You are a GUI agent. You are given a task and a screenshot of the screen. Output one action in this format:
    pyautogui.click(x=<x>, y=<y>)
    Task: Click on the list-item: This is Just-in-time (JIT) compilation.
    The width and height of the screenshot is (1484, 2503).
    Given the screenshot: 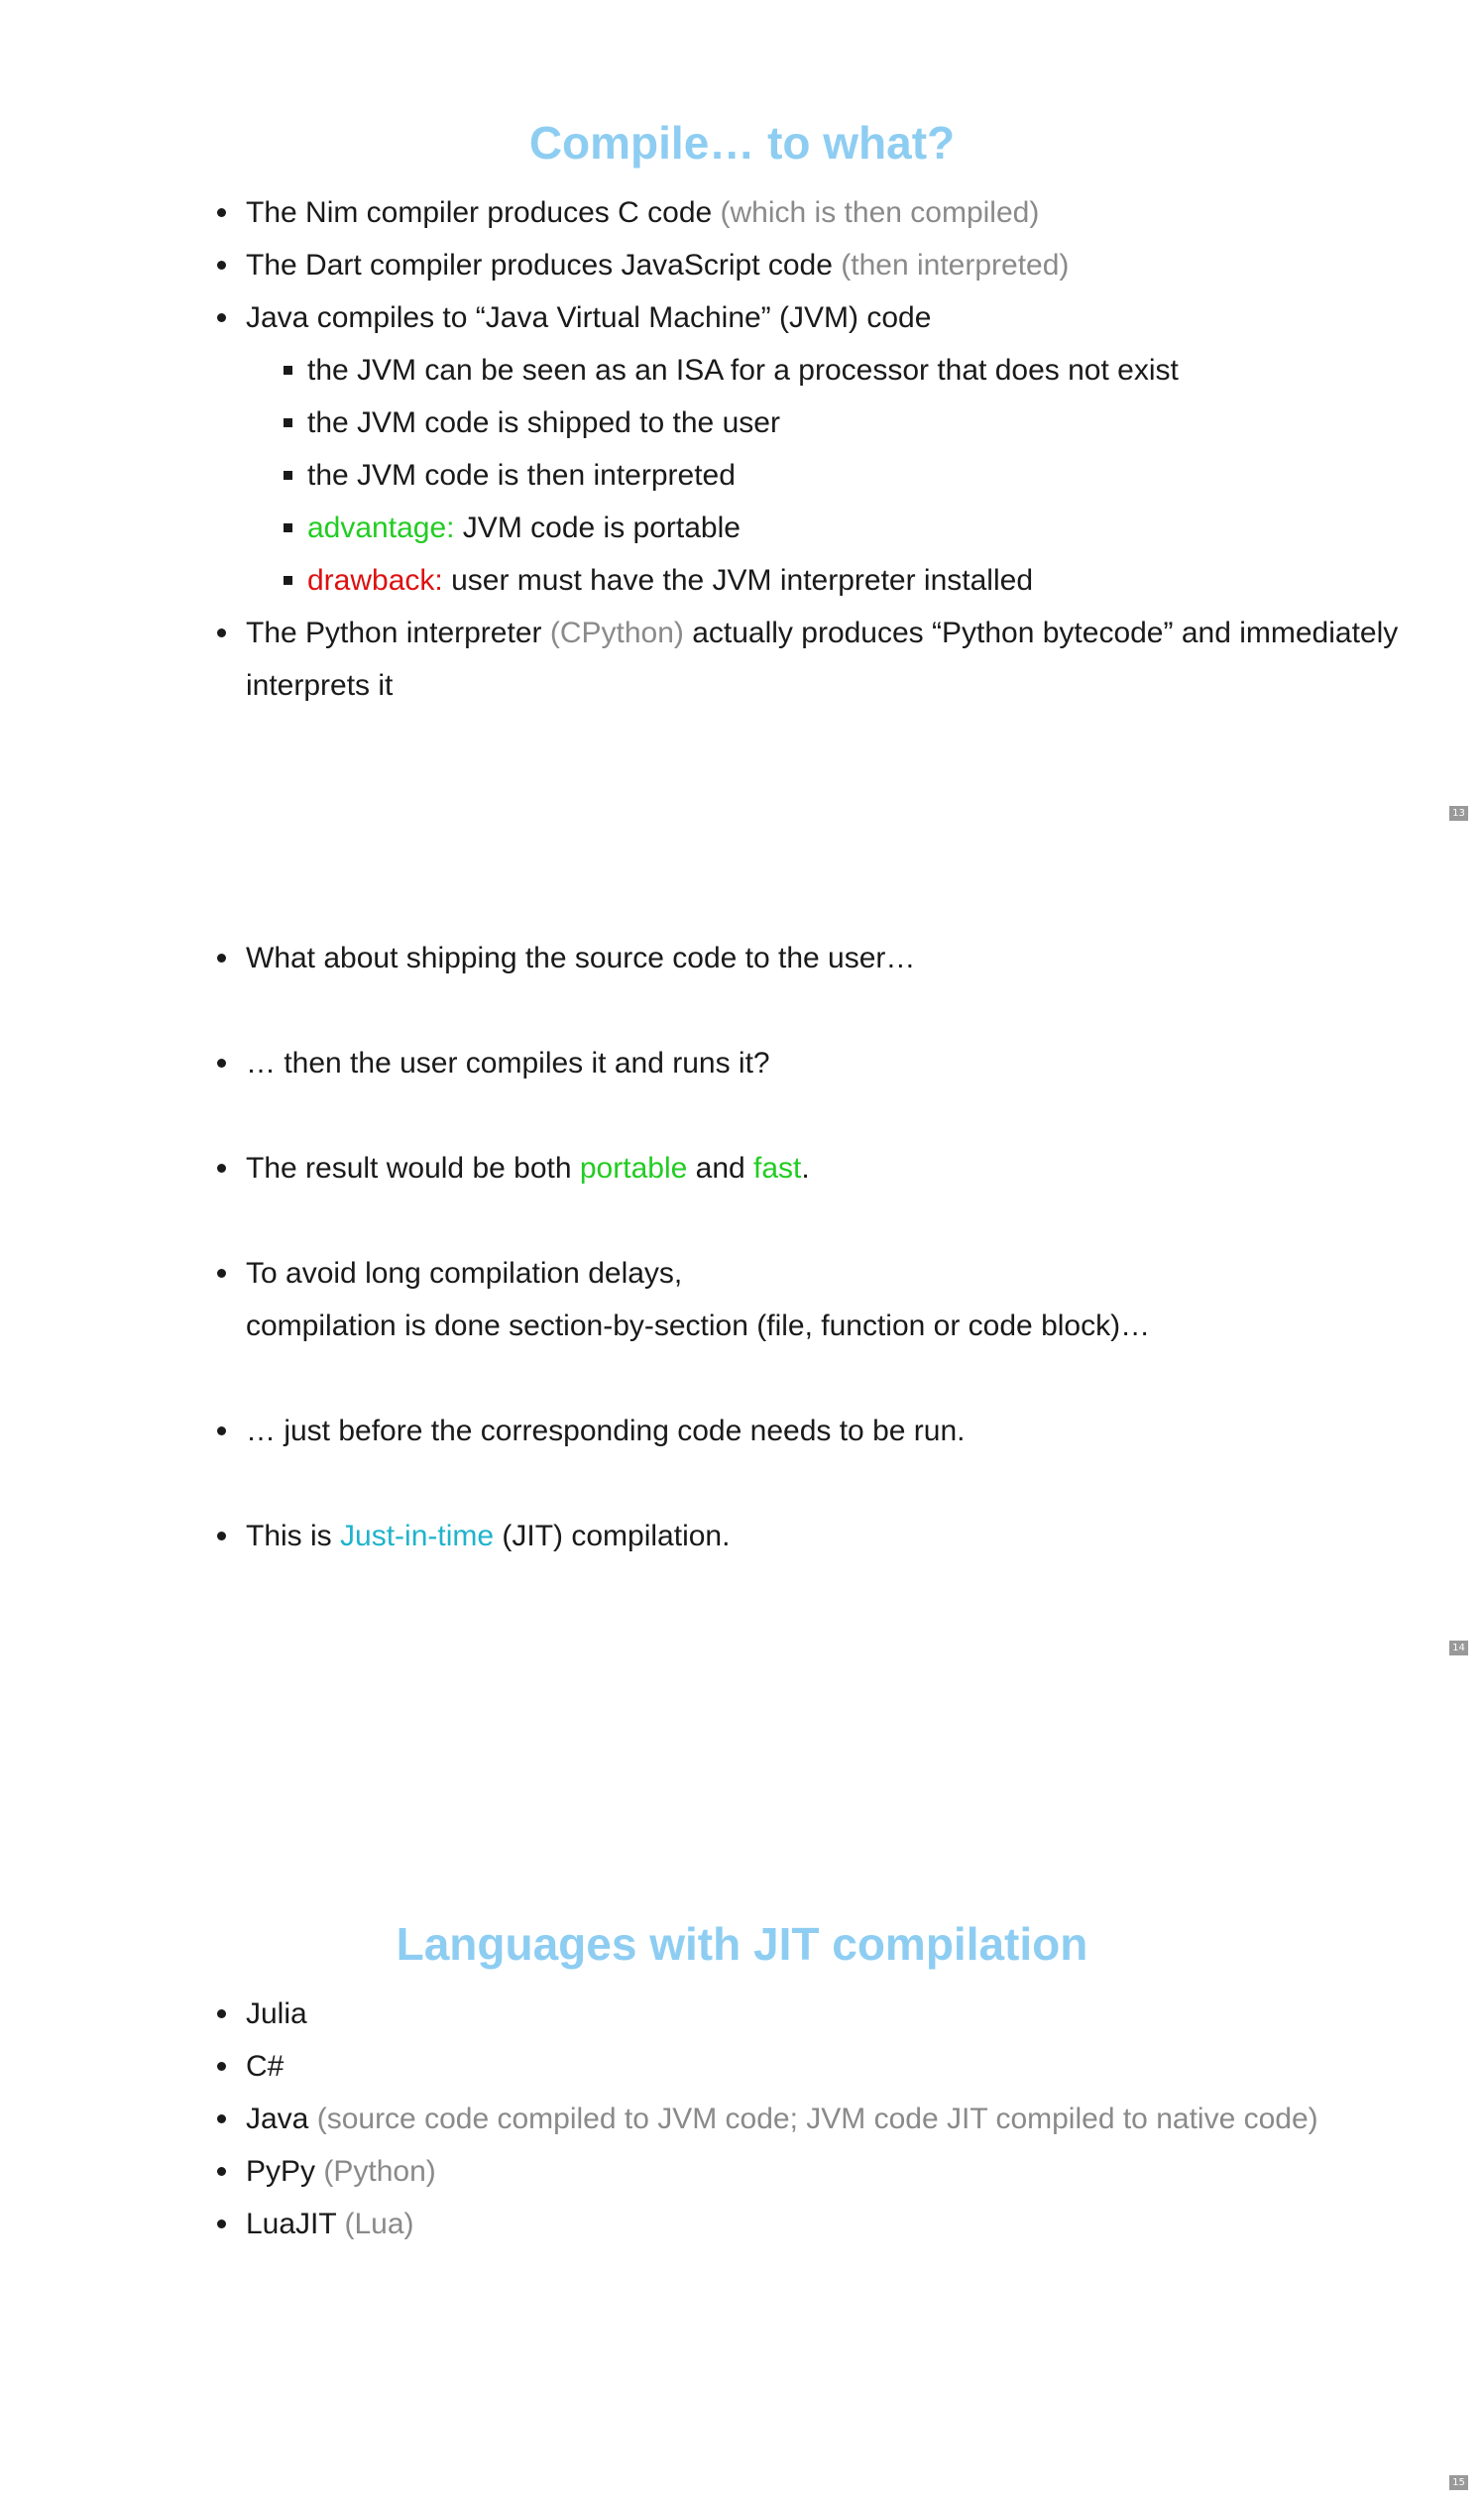 What is the action you would take?
    pyautogui.click(x=811, y=1536)
    